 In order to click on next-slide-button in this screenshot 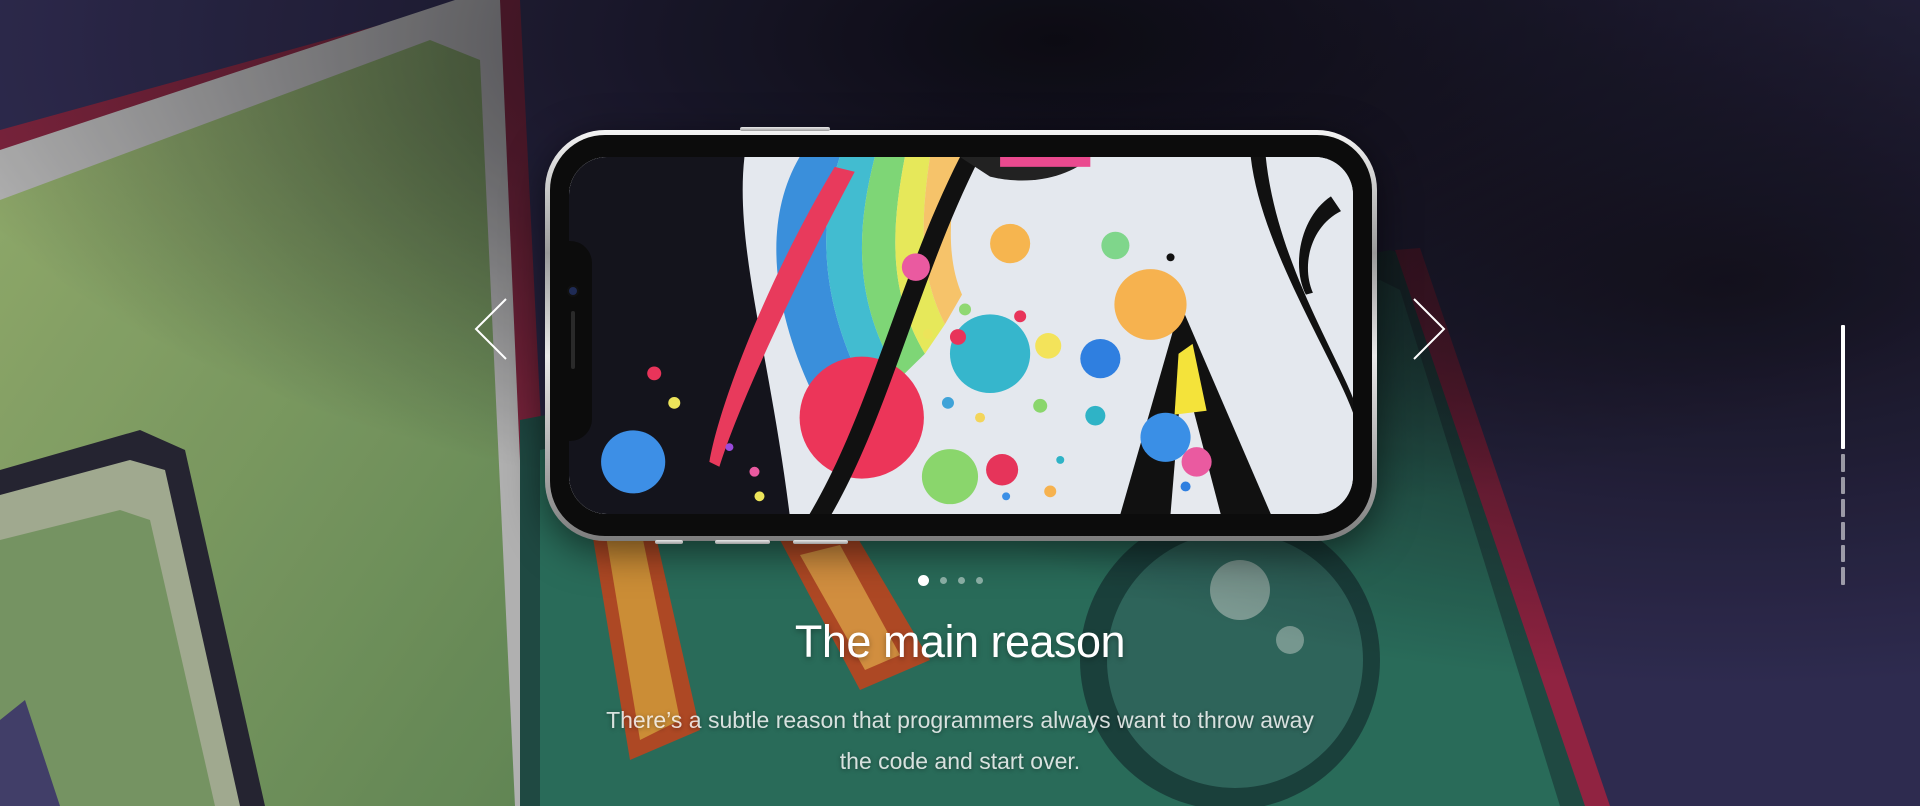, I will do `click(1428, 329)`.